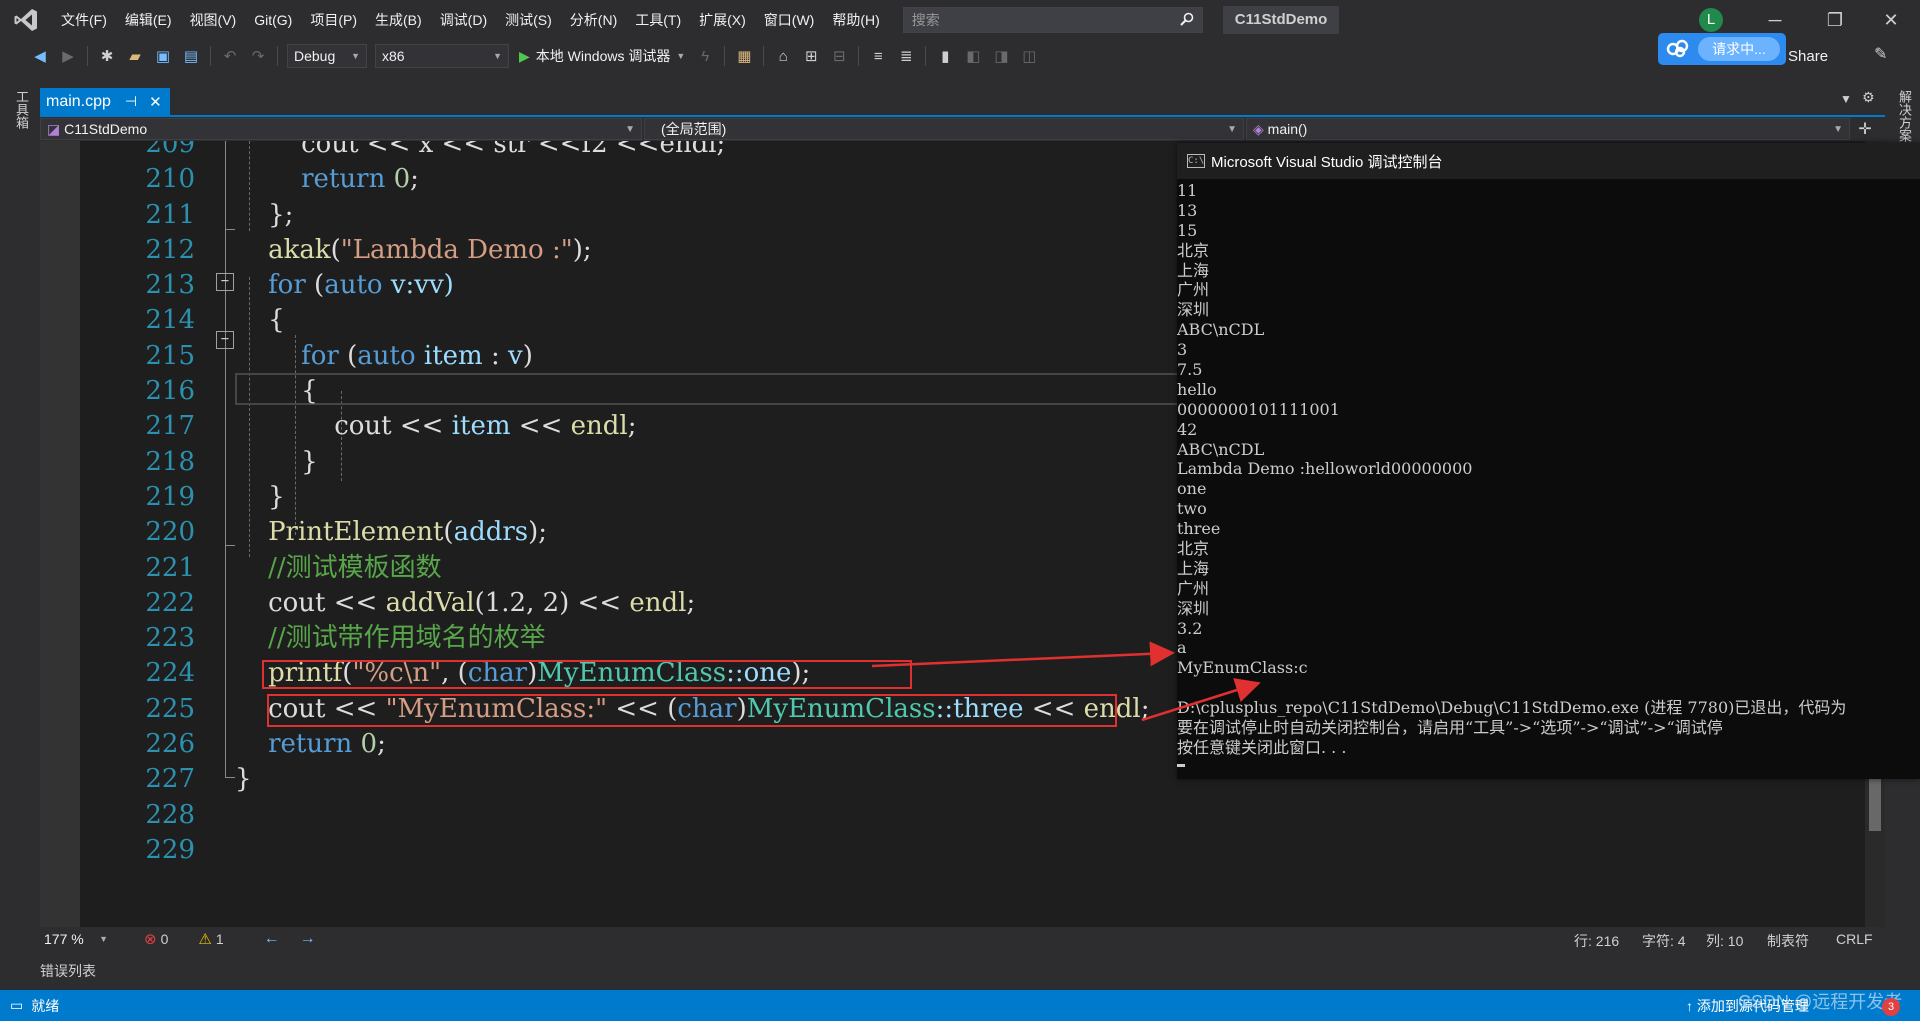 This screenshot has width=1920, height=1021. Describe the element at coordinates (789, 20) in the screenshot. I see `menu-item-11: 窗口(W)` at that location.